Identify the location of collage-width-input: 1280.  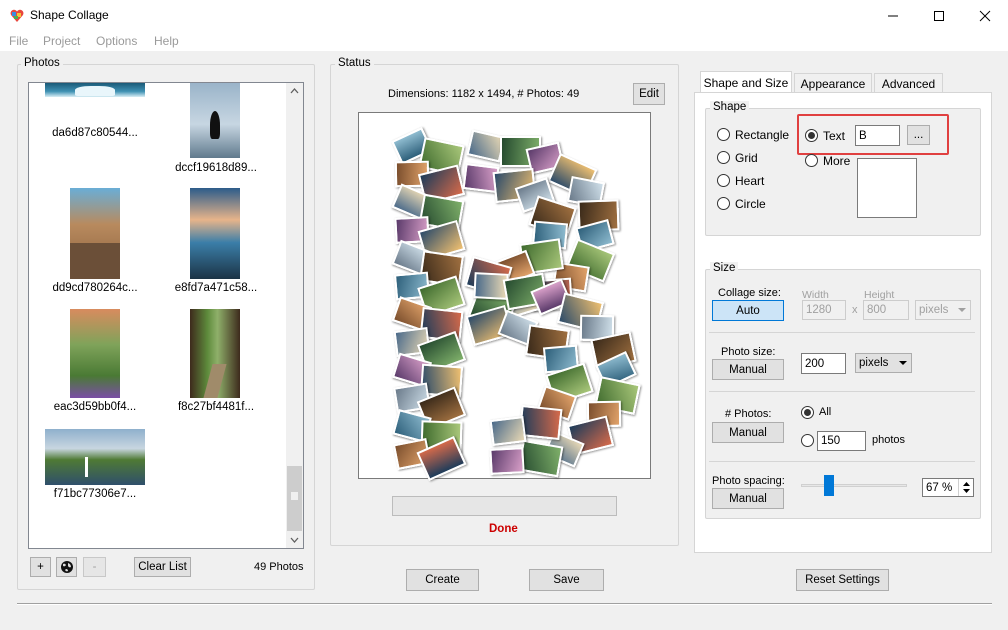
(824, 310).